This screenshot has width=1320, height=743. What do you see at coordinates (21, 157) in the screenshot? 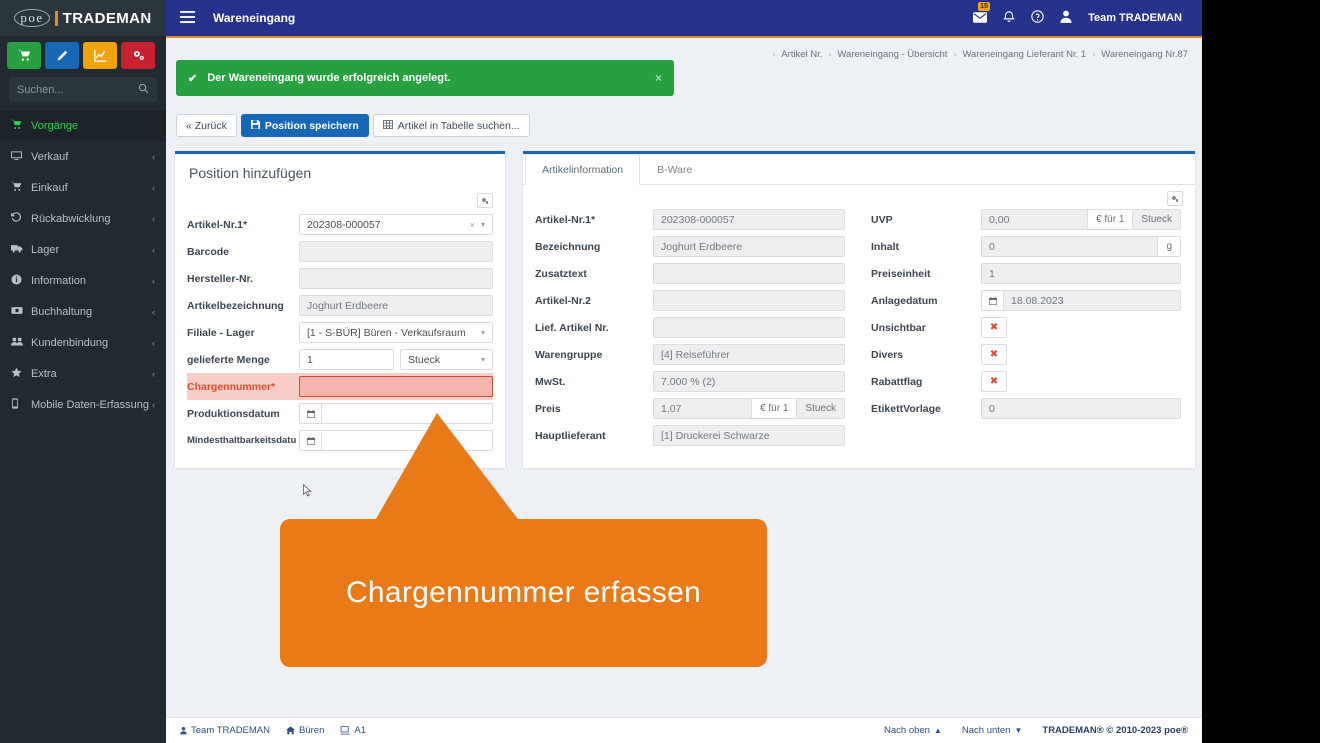
I see `monitor-icon` at bounding box center [21, 157].